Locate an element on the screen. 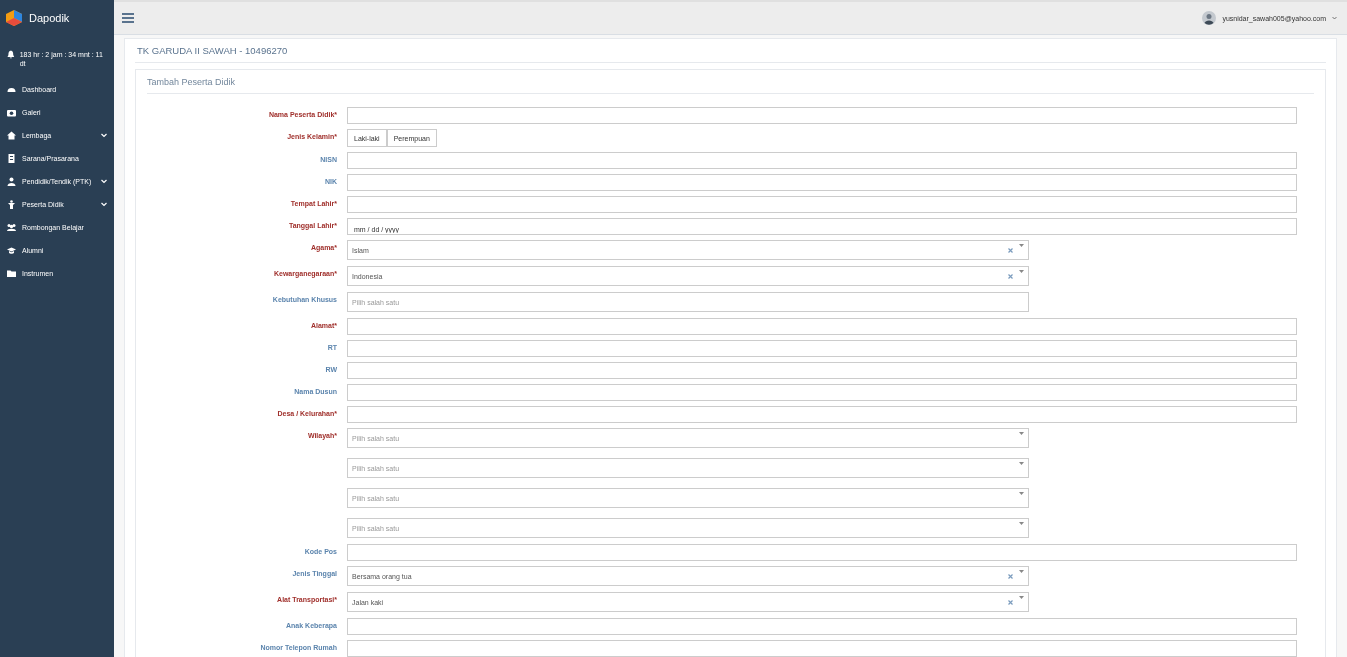  camera-icon is located at coordinates (11, 112).